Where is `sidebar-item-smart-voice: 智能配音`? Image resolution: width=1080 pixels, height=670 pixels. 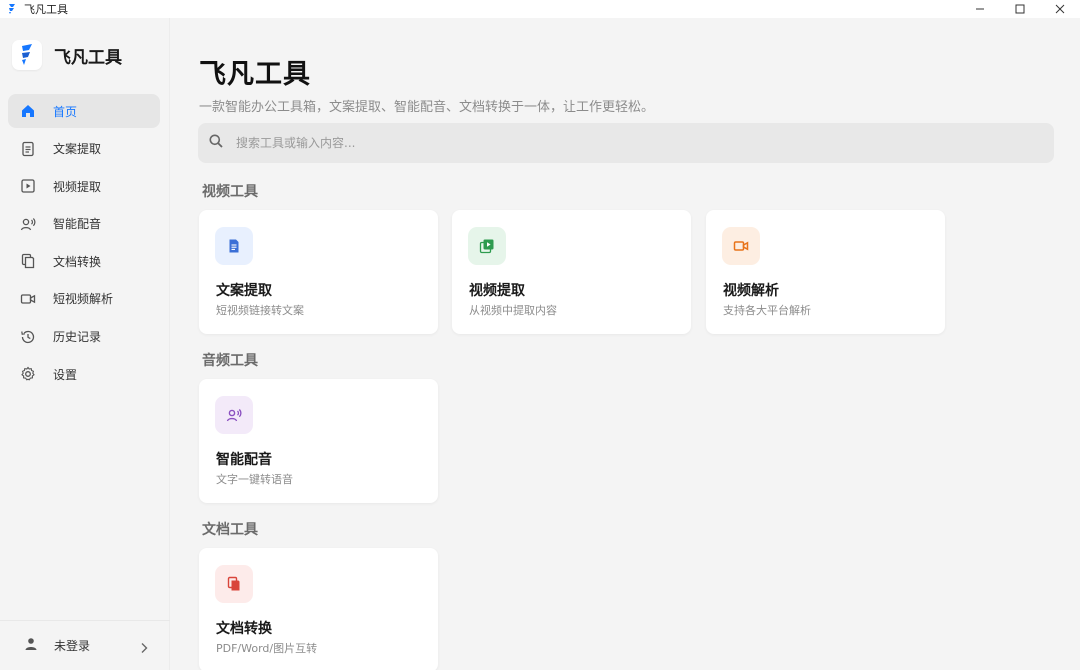 sidebar-item-smart-voice: 智能配音 is located at coordinates (84, 224).